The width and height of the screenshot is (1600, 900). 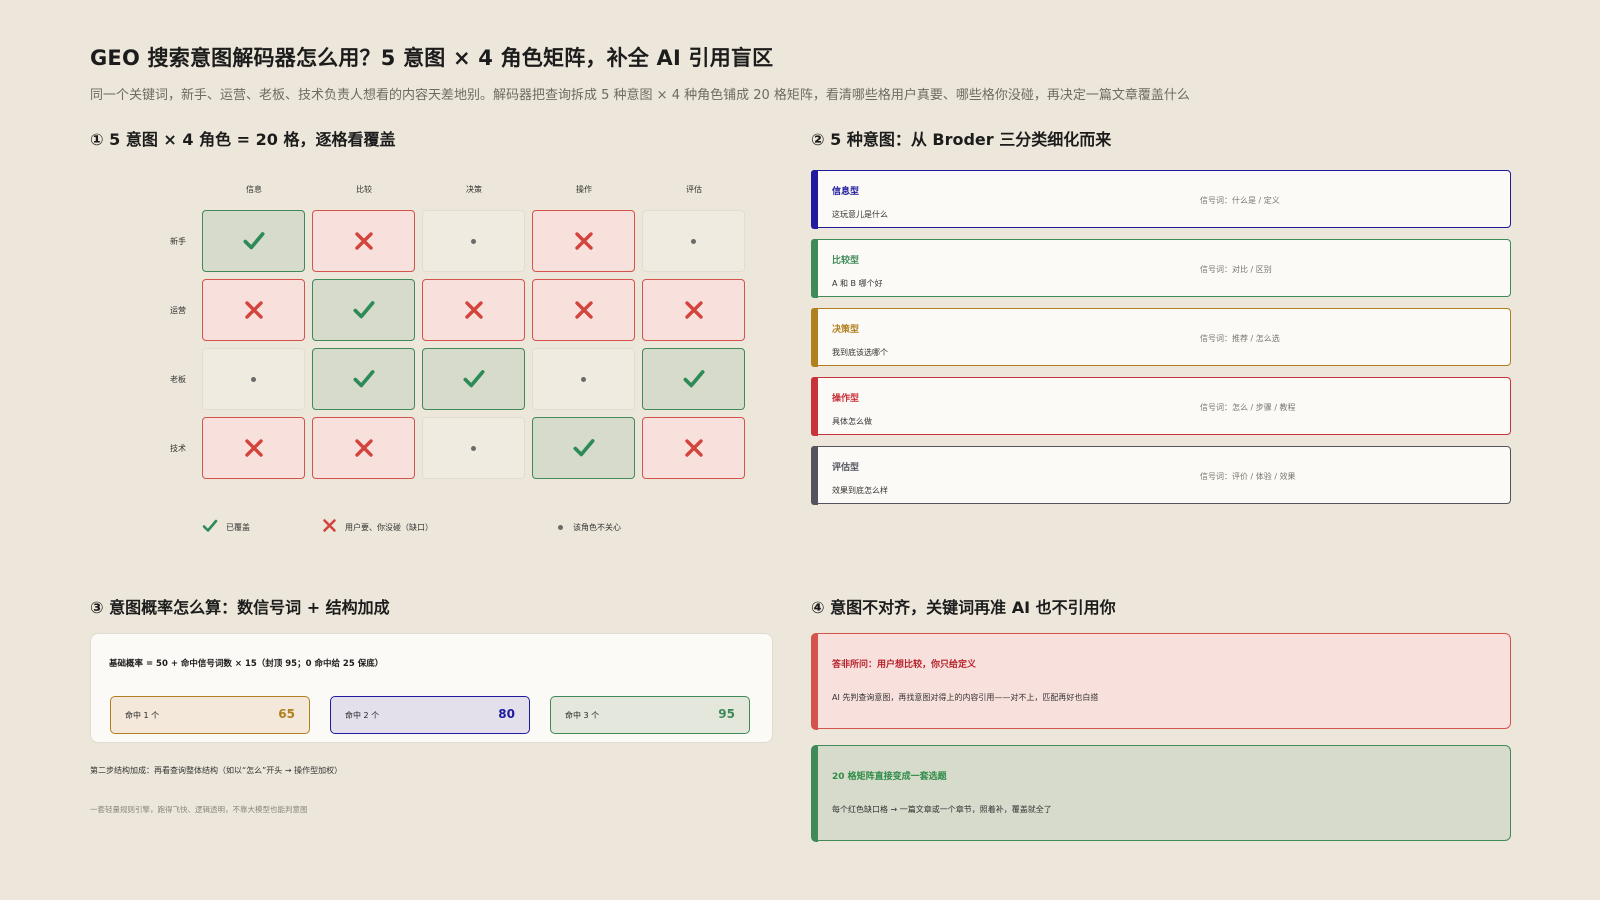 I want to click on intent-name: 比较型, so click(x=846, y=261).